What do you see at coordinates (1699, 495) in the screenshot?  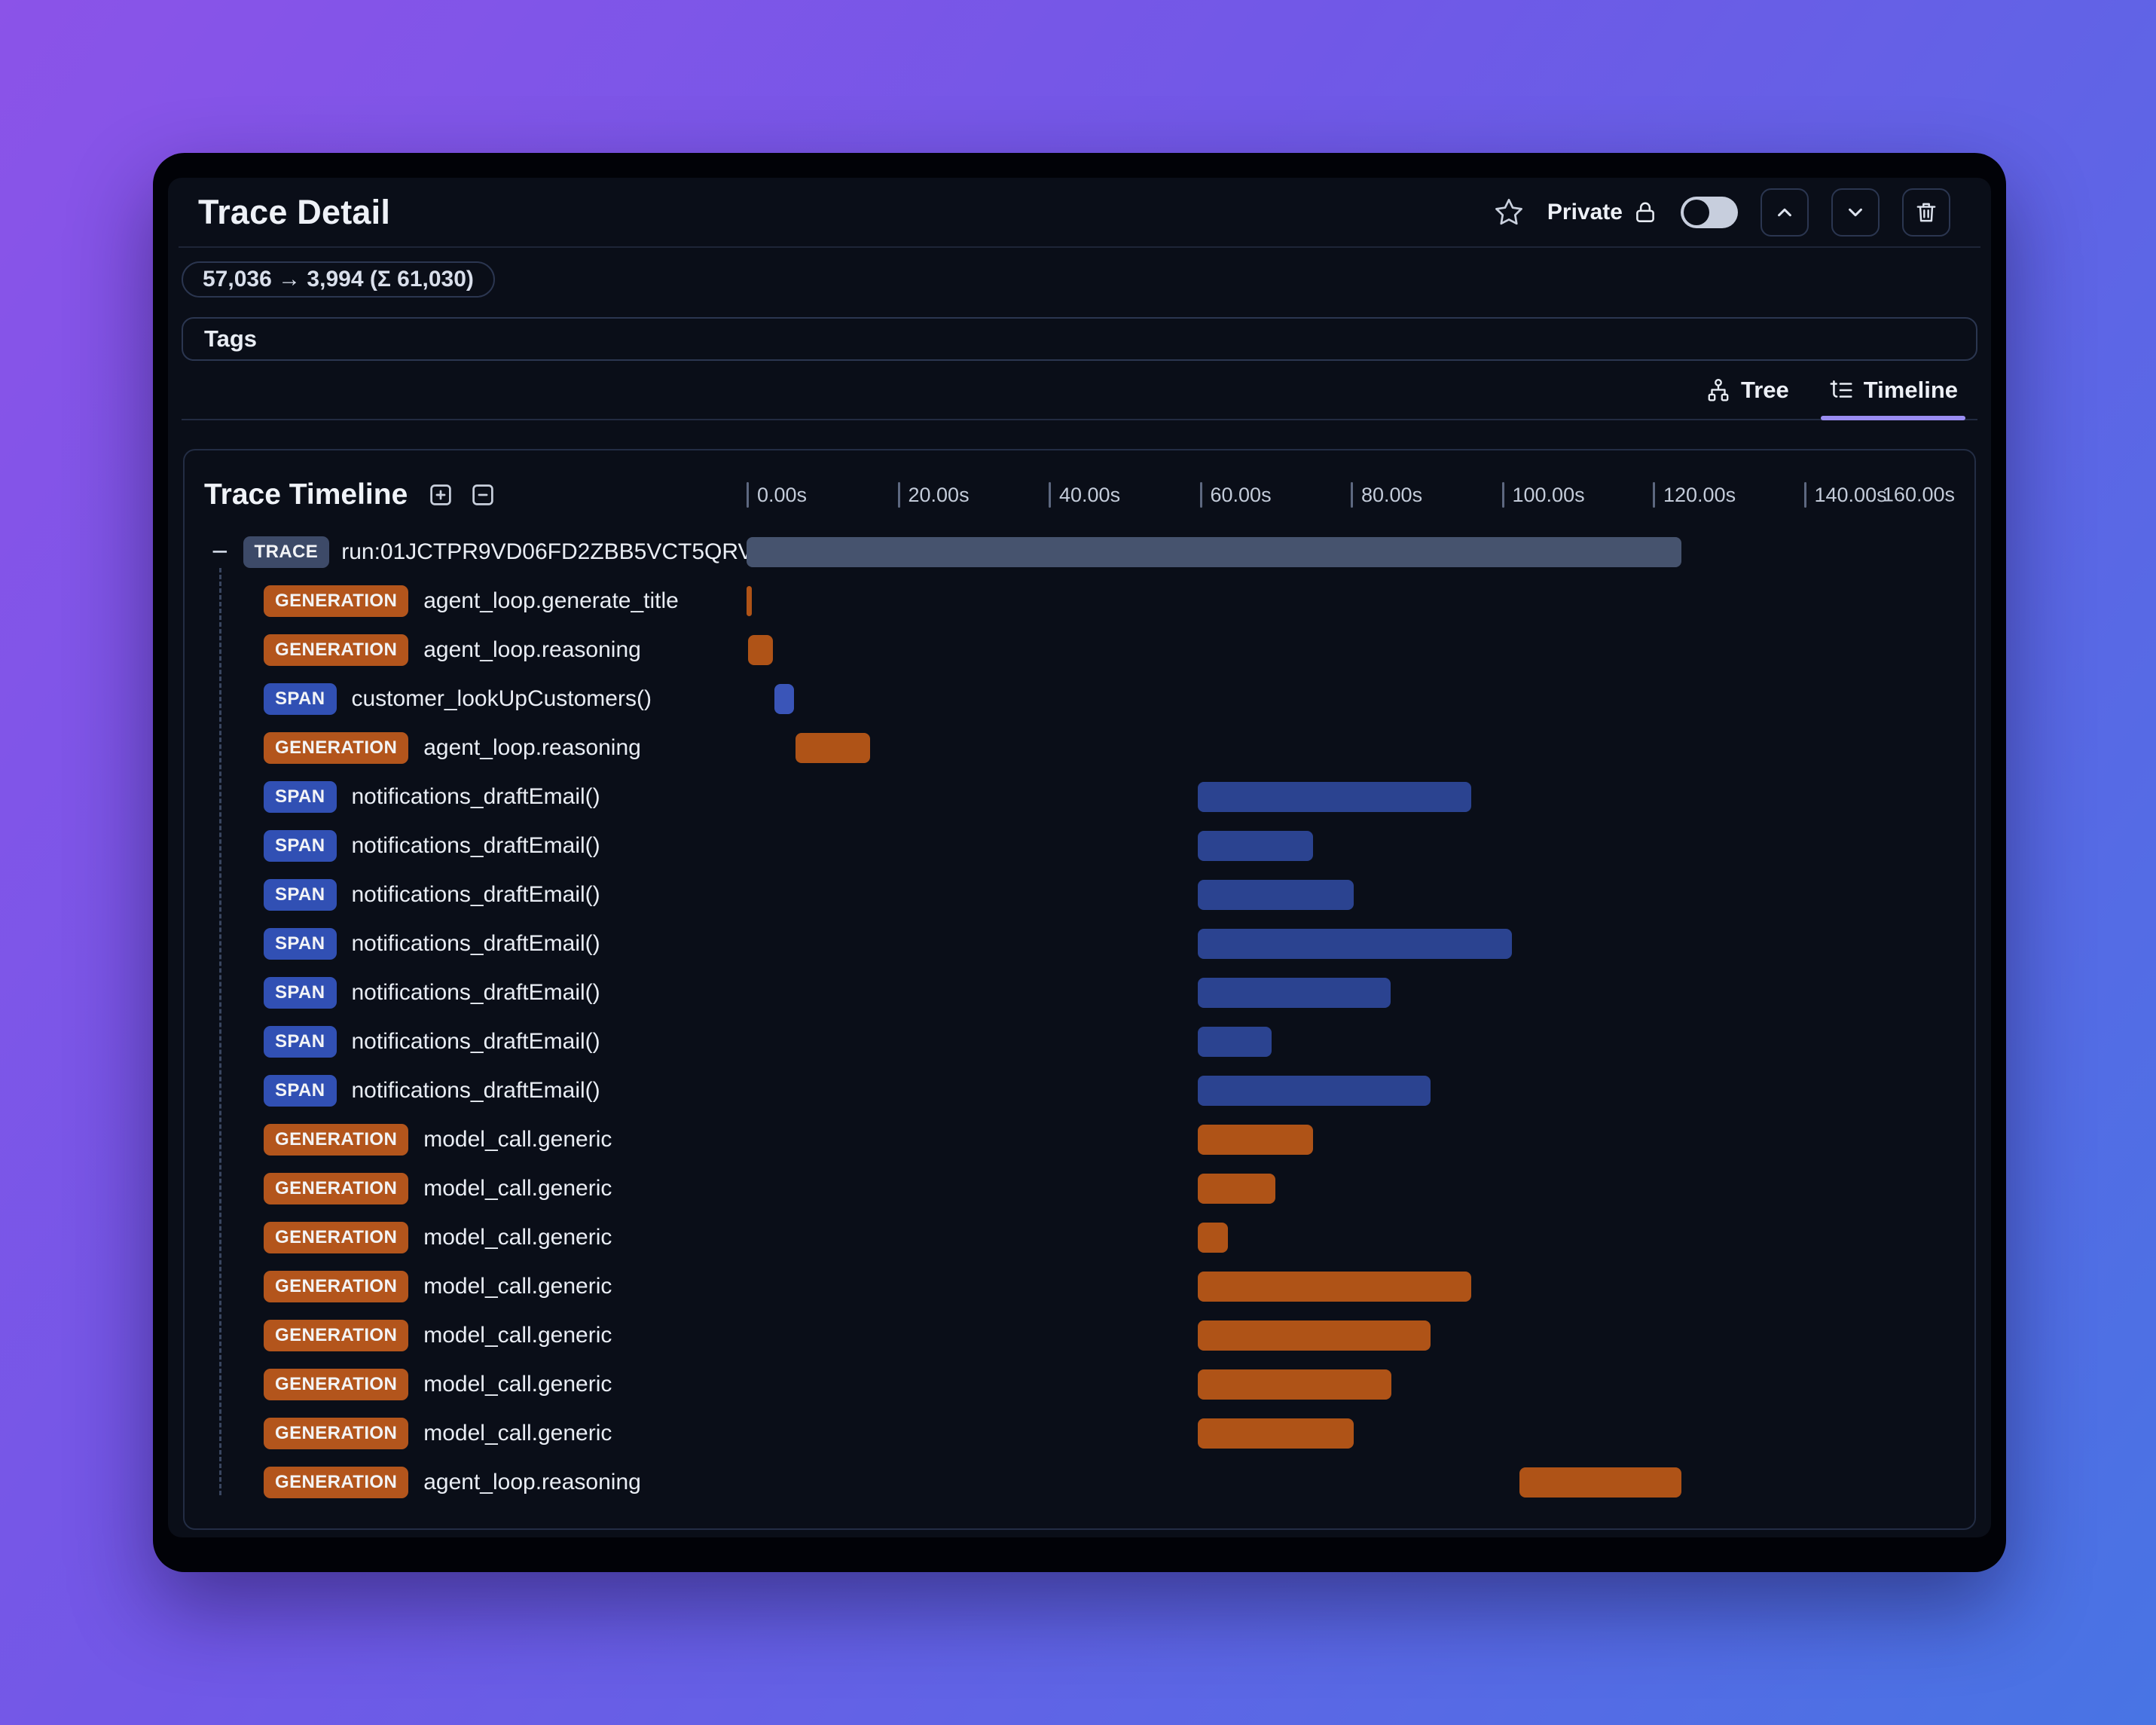 I see `axis-tick-label: 120.00s` at bounding box center [1699, 495].